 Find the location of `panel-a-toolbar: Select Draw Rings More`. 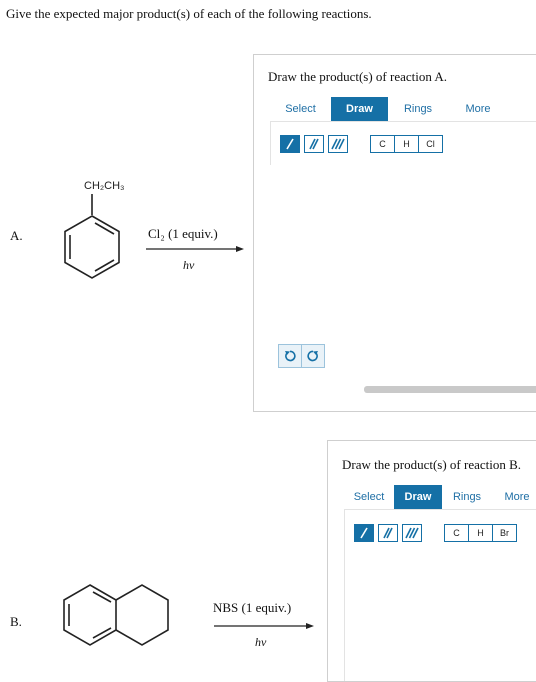

panel-a-toolbar: Select Draw Rings More is located at coordinates (403, 109).